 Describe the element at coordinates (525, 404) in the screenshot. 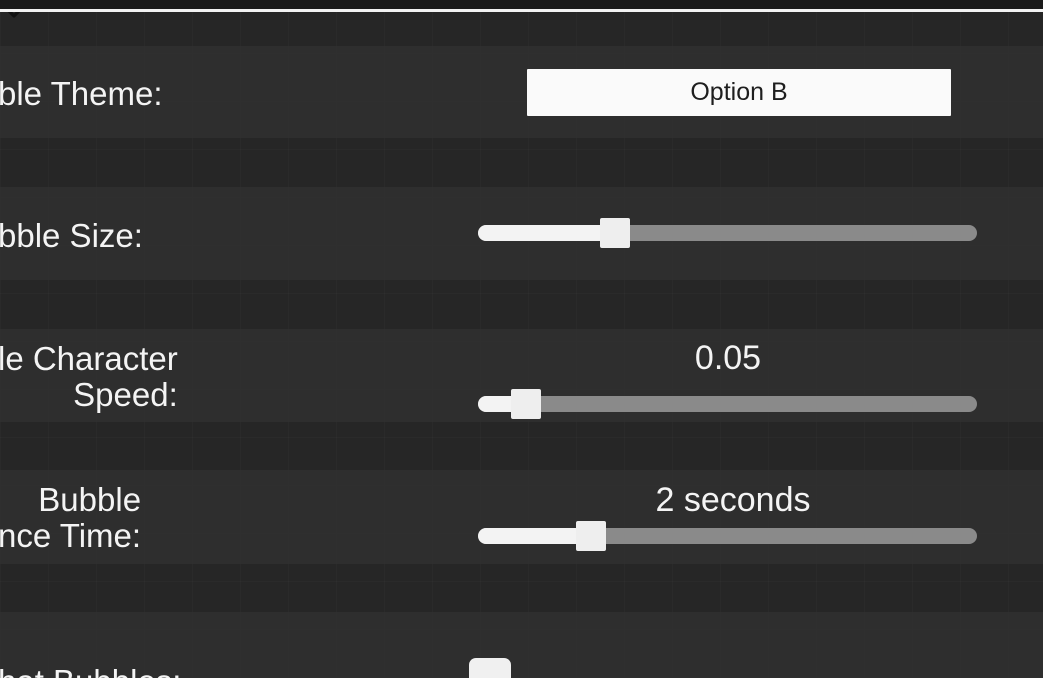

I see `speed-slider-handle` at that location.